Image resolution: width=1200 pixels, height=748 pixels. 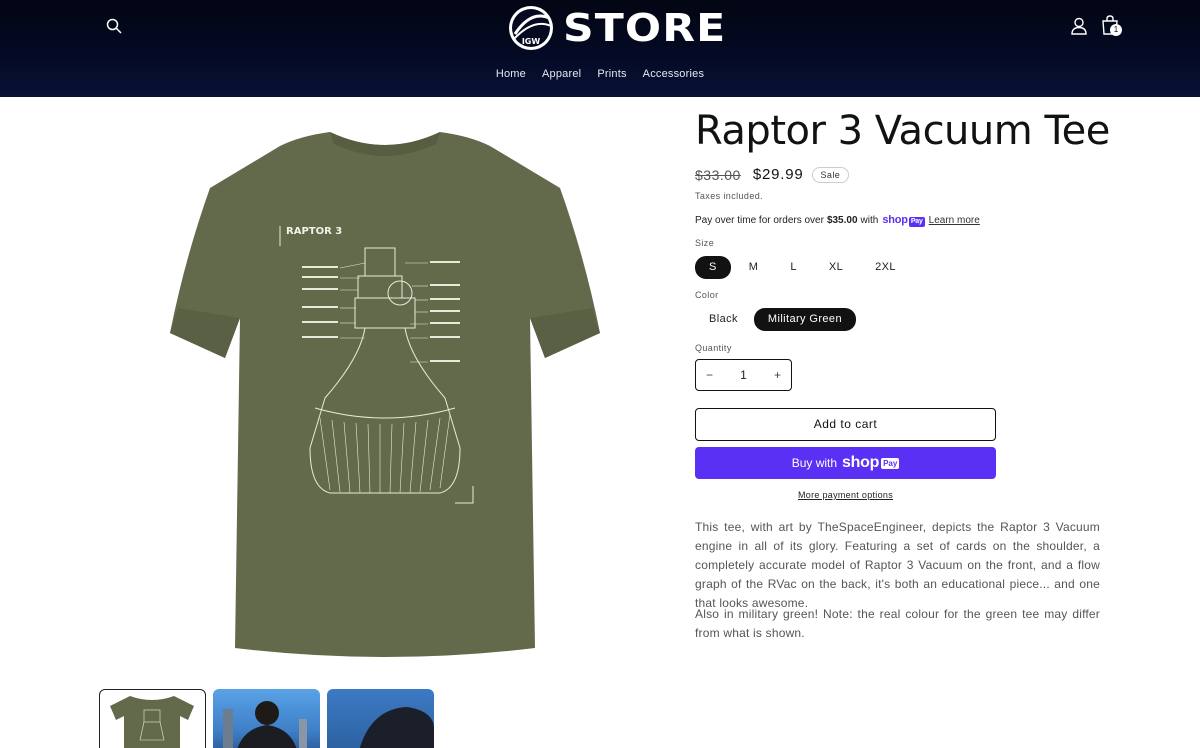 I want to click on user-icon, so click(x=1079, y=26).